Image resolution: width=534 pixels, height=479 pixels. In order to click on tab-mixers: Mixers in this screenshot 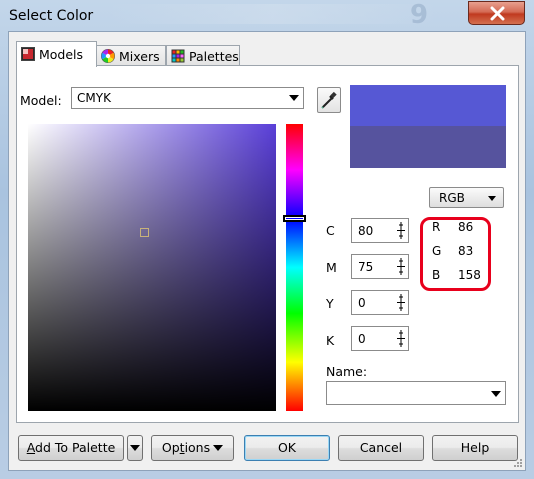, I will do `click(131, 55)`.